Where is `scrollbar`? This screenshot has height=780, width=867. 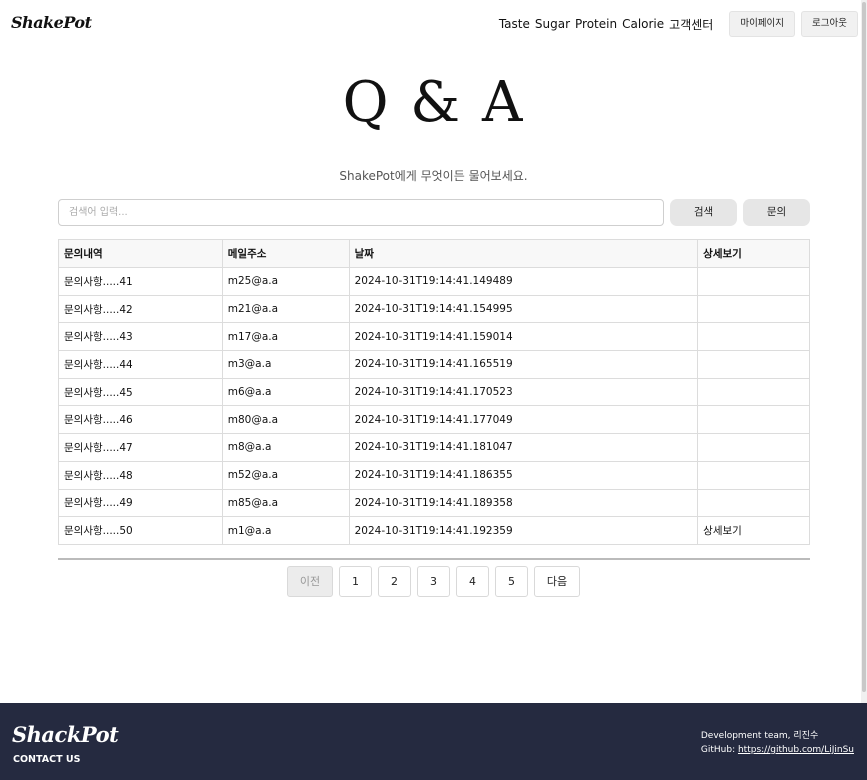
scrollbar is located at coordinates (864, 351).